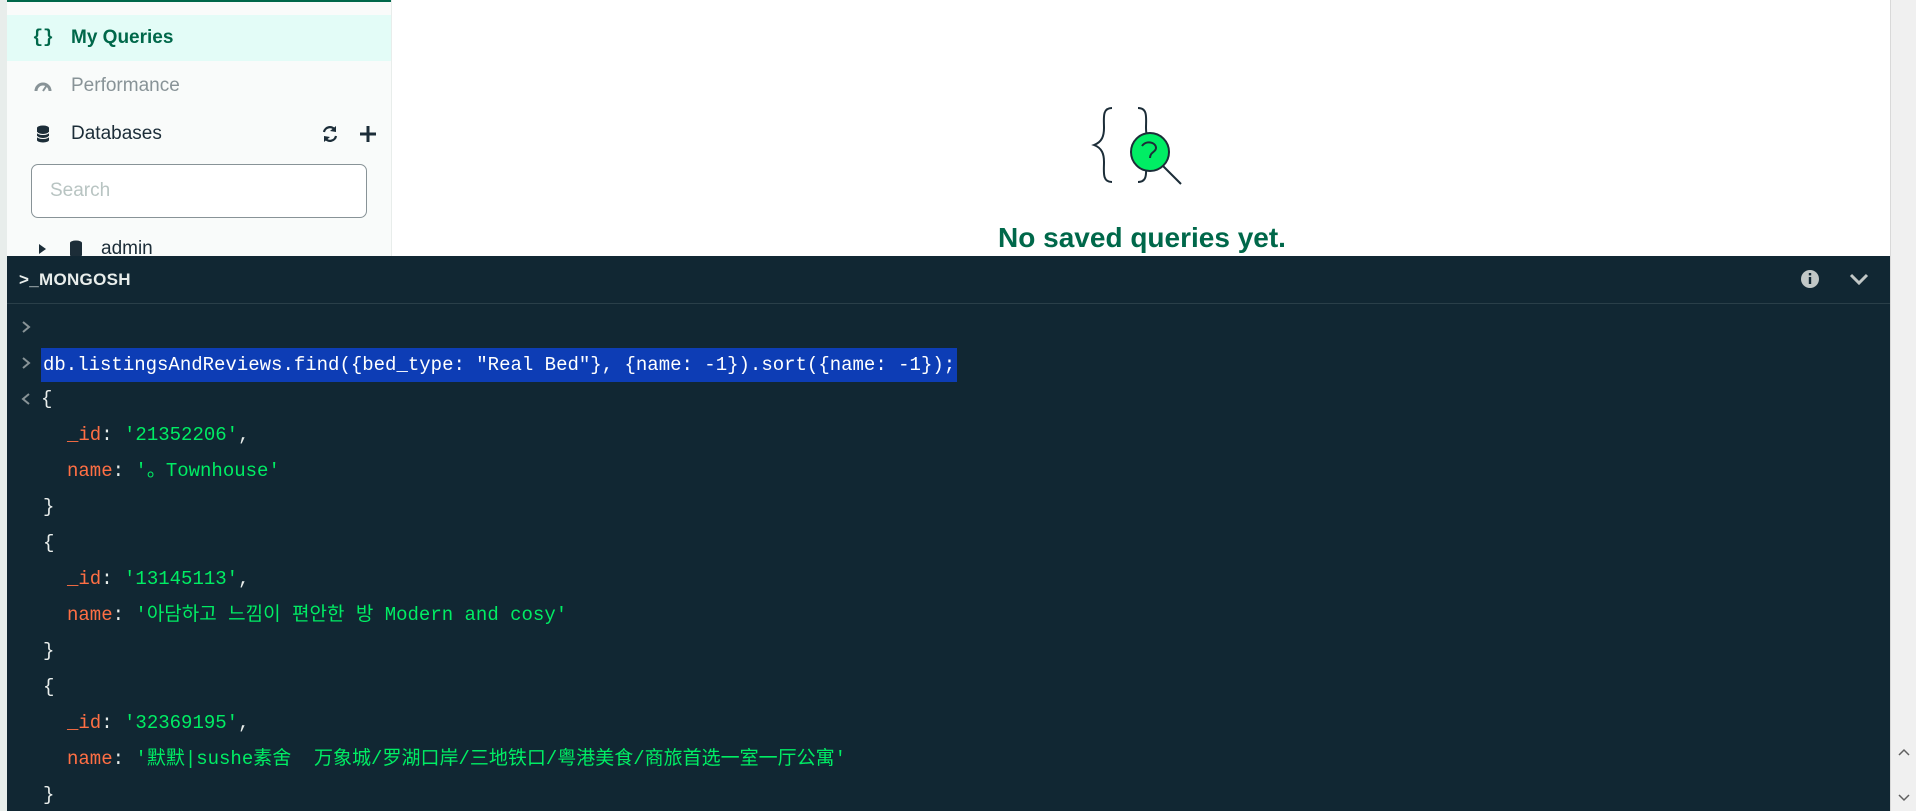 Image resolution: width=1916 pixels, height=811 pixels. Describe the element at coordinates (181, 435) in the screenshot. I see `field-value: '21352206'` at that location.